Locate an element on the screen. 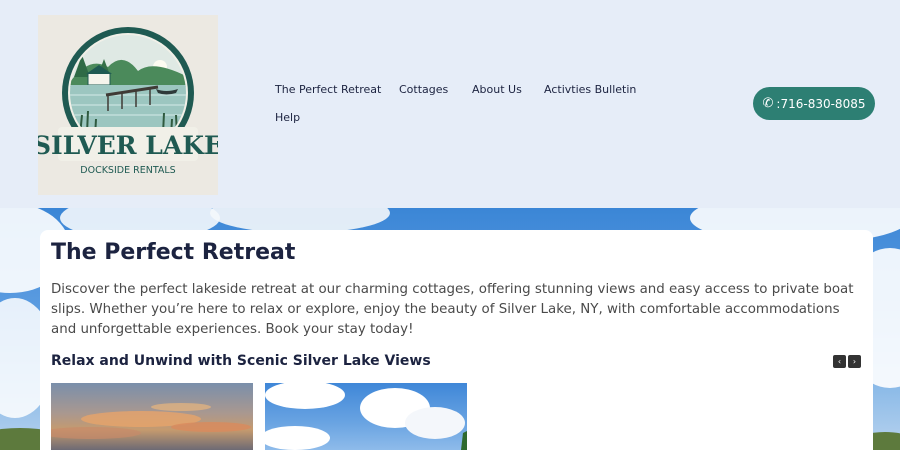 Image resolution: width=900 pixels, height=450 pixels. phone-button: ✆ :716-830-8085 is located at coordinates (814, 103).